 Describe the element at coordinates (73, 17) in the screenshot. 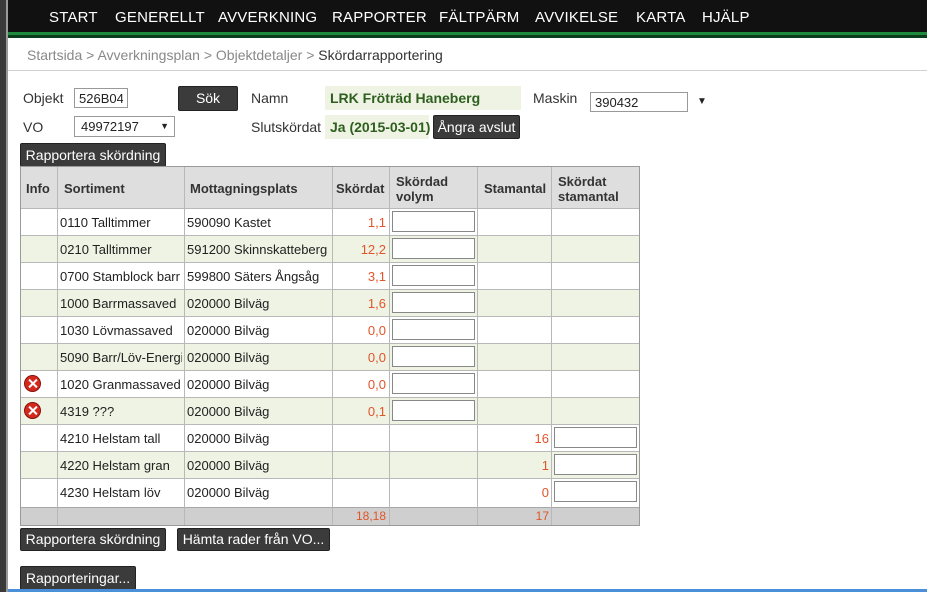

I see `nav-start: START` at that location.